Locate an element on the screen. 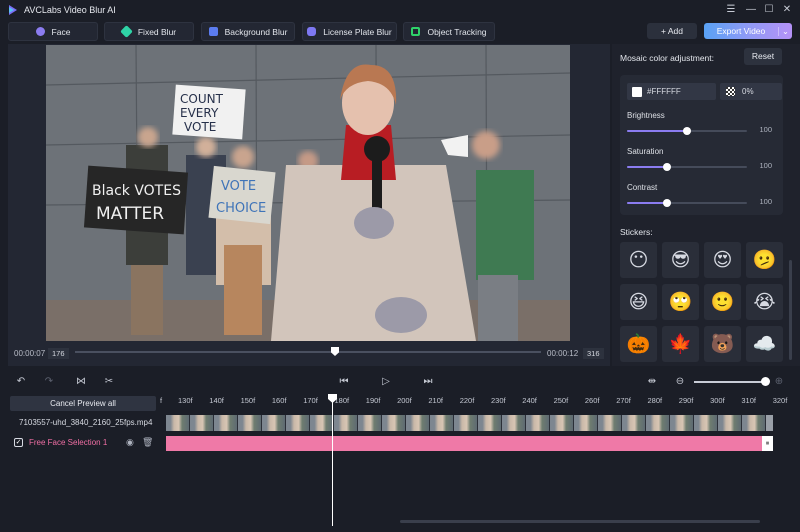 This screenshot has width=800, height=532. preview-scrubber is located at coordinates (308, 352).